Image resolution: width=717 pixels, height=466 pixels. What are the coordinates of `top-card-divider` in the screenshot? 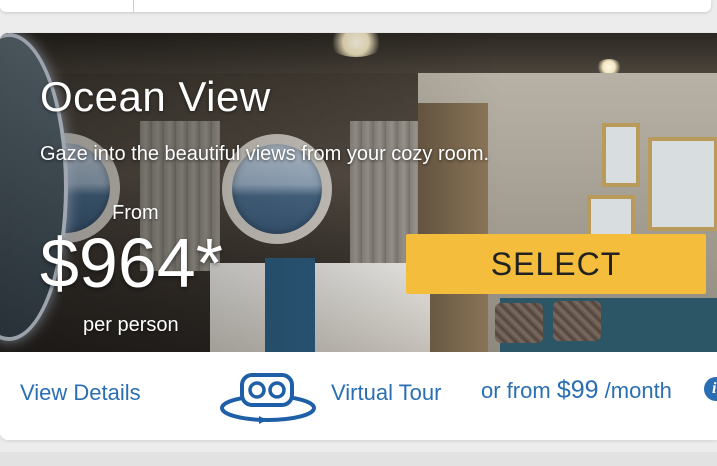 It's located at (133, 6).